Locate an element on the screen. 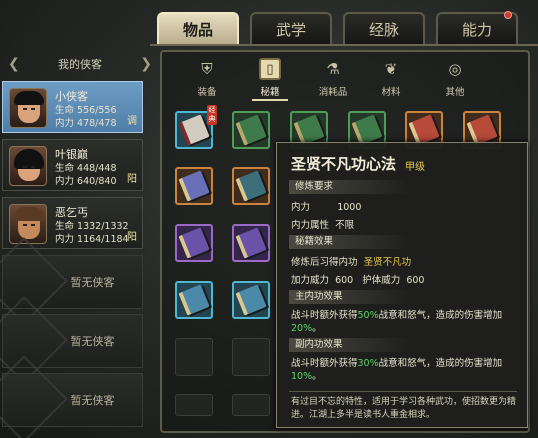  hero-hp: 生命 1332/1332 is located at coordinates (92, 226).